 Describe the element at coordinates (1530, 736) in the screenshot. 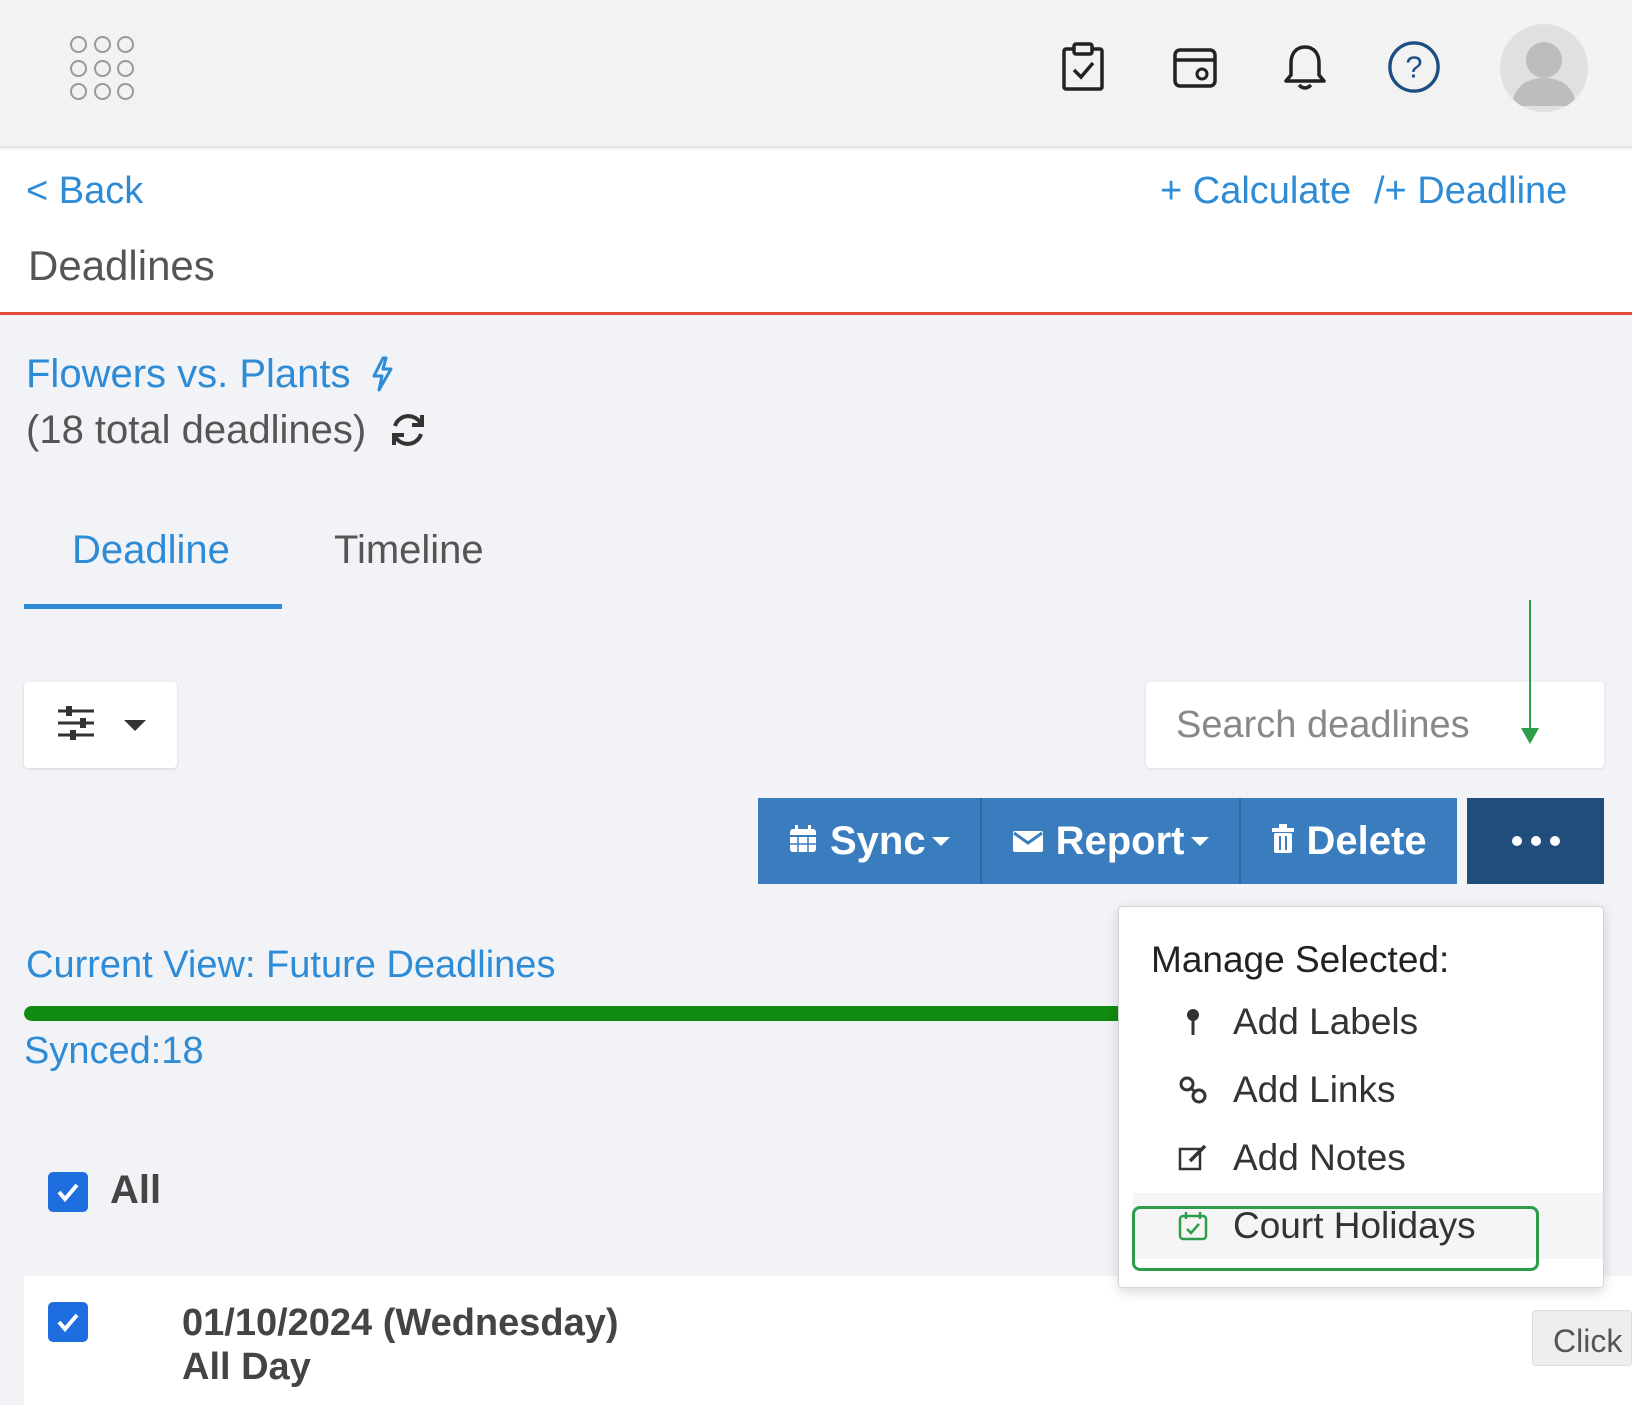

I see `annotation-arrow-head` at that location.